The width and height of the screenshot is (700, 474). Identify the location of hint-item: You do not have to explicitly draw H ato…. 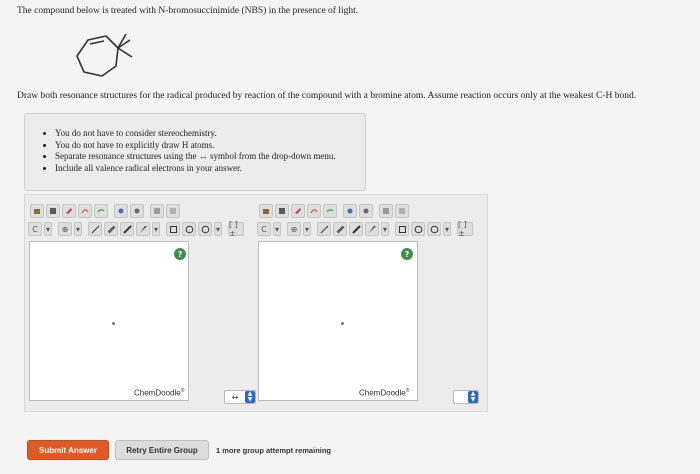
(195, 146).